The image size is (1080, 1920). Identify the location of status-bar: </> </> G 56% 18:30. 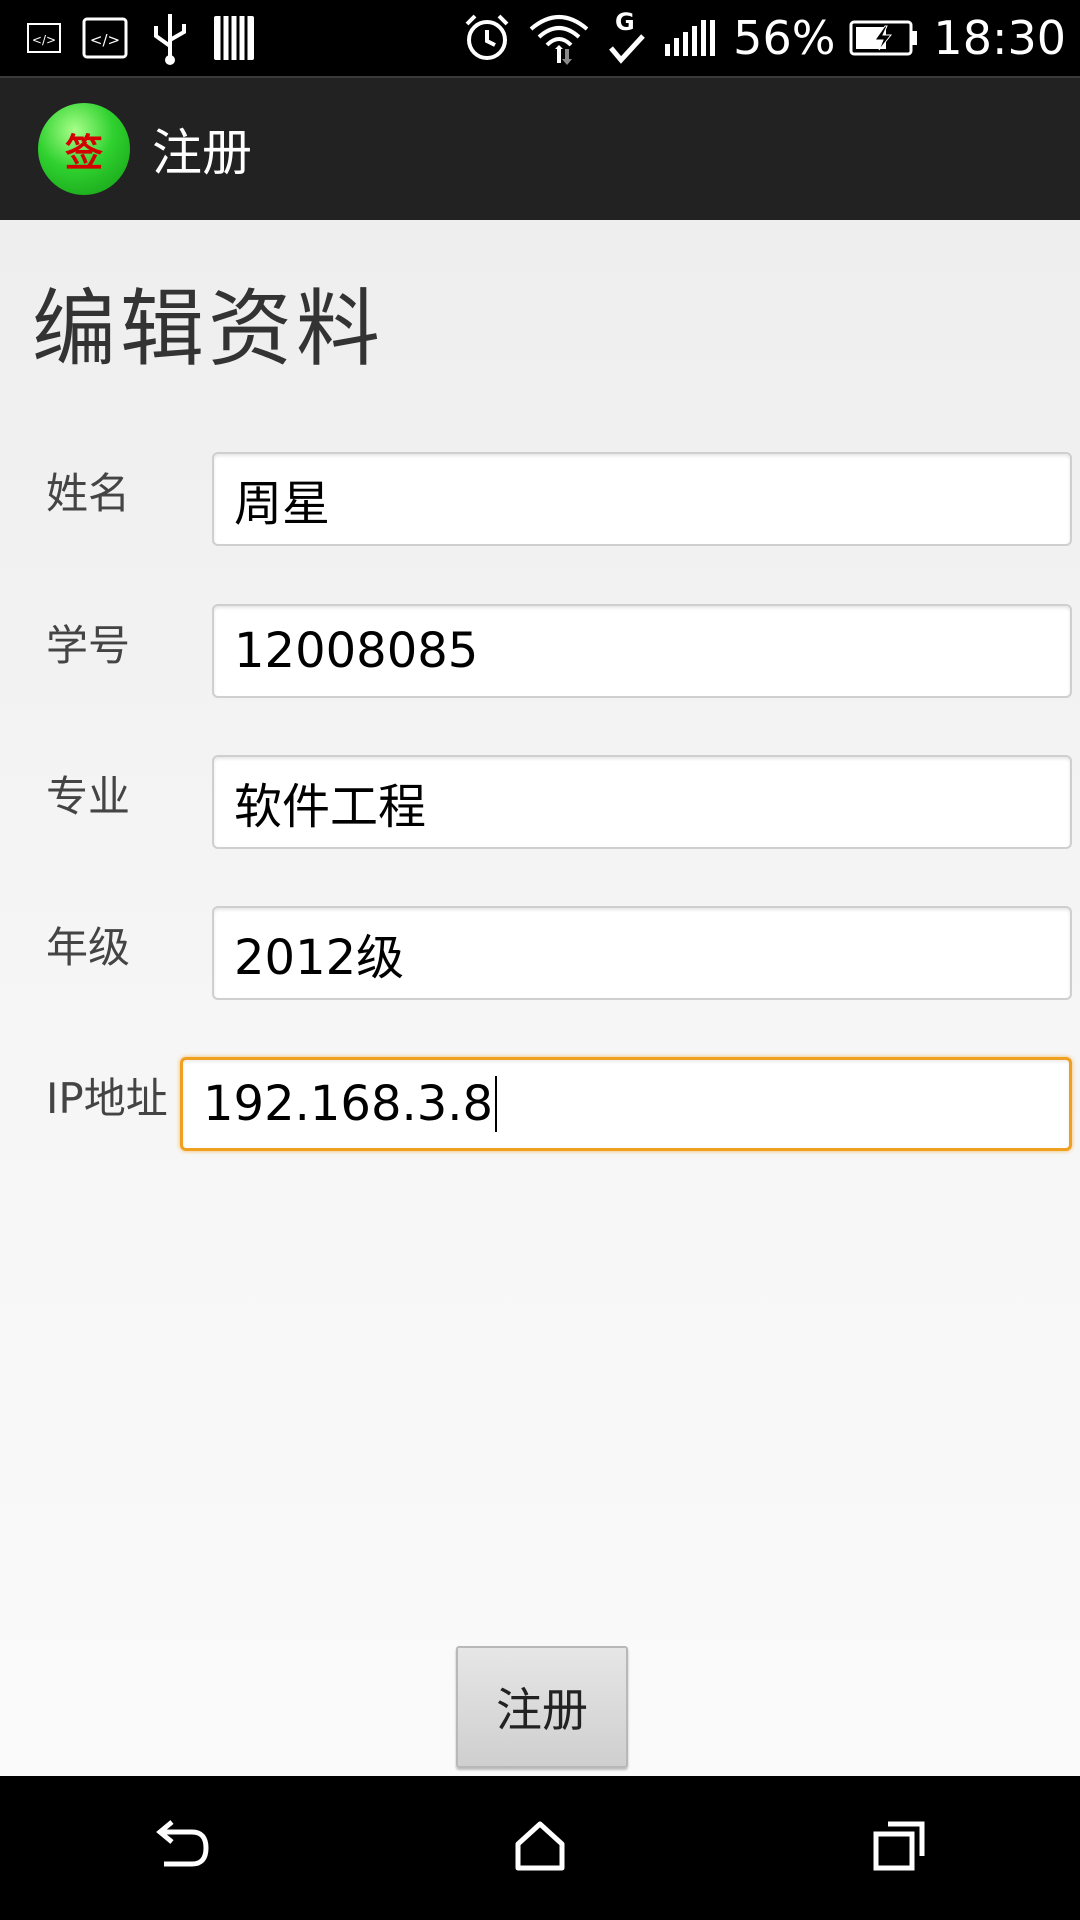
(540, 38).